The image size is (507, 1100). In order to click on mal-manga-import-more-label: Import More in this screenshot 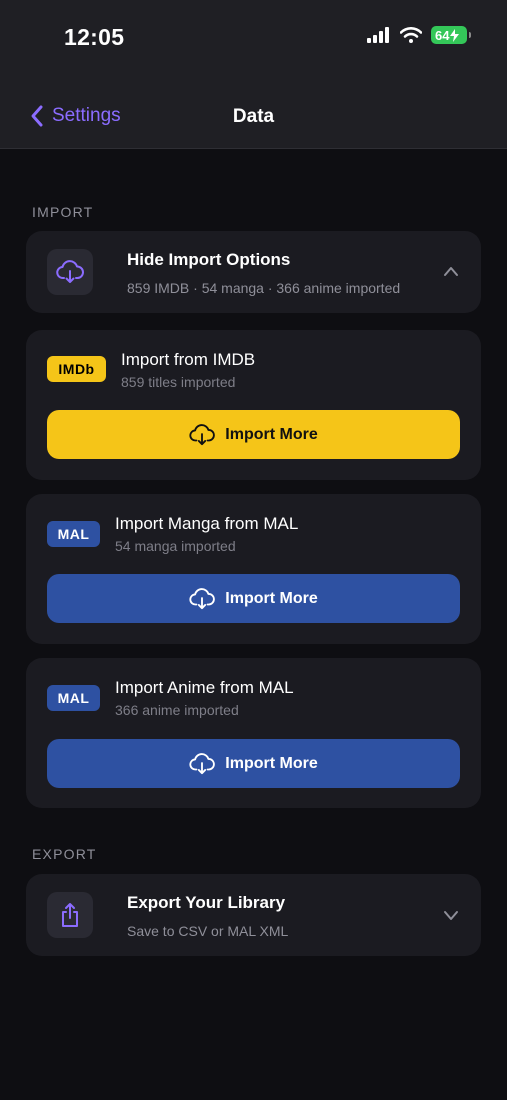, I will do `click(271, 598)`.